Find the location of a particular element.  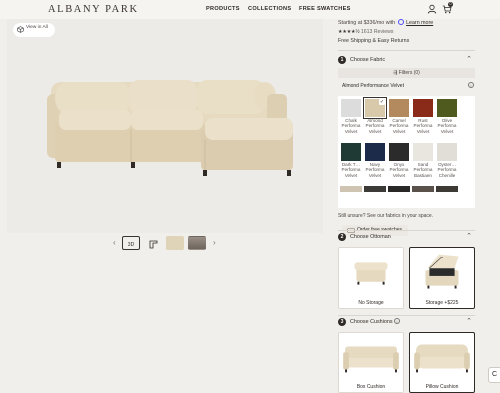

selected-fabric-name: Almond Performance Velvet is located at coordinates (373, 86).